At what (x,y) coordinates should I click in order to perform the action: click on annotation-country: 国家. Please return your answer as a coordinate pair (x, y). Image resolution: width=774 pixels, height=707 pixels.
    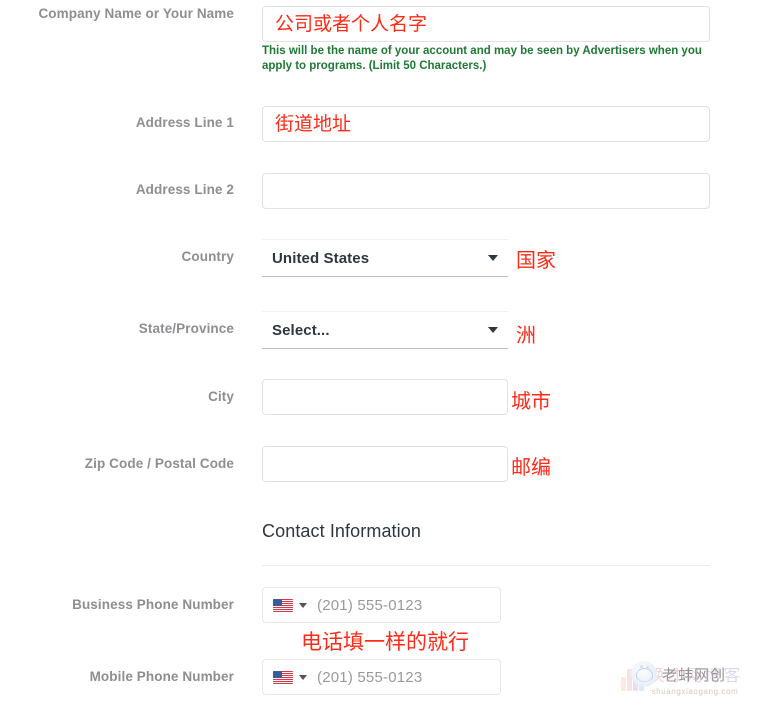
    Looking at the image, I should click on (536, 260).